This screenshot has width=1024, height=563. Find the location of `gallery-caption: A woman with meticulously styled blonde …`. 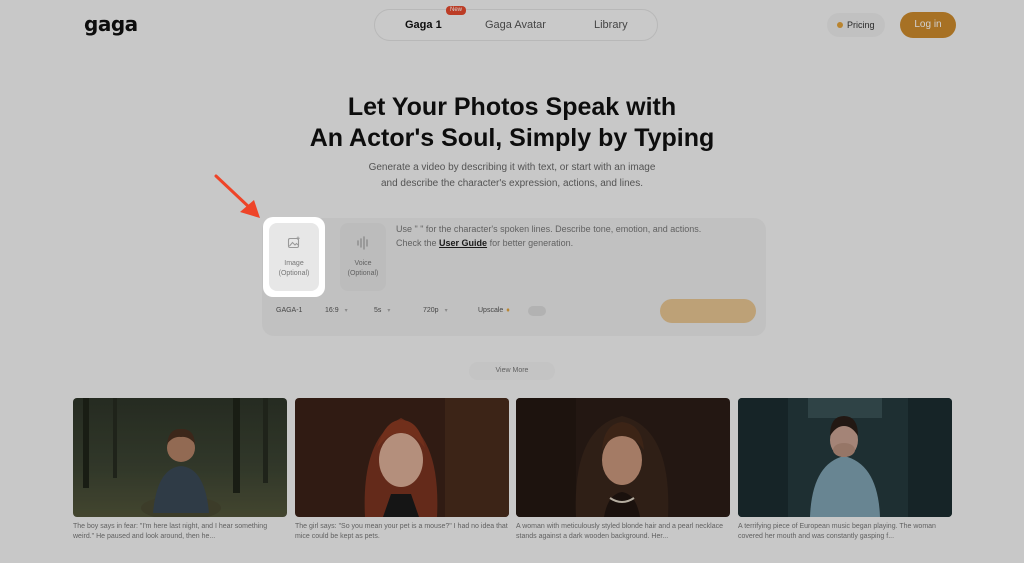

gallery-caption: A woman with meticulously styled blonde … is located at coordinates (620, 531).